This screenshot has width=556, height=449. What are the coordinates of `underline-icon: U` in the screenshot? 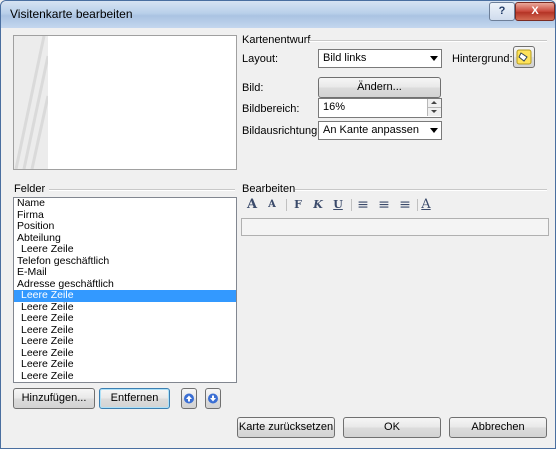 It's located at (338, 205).